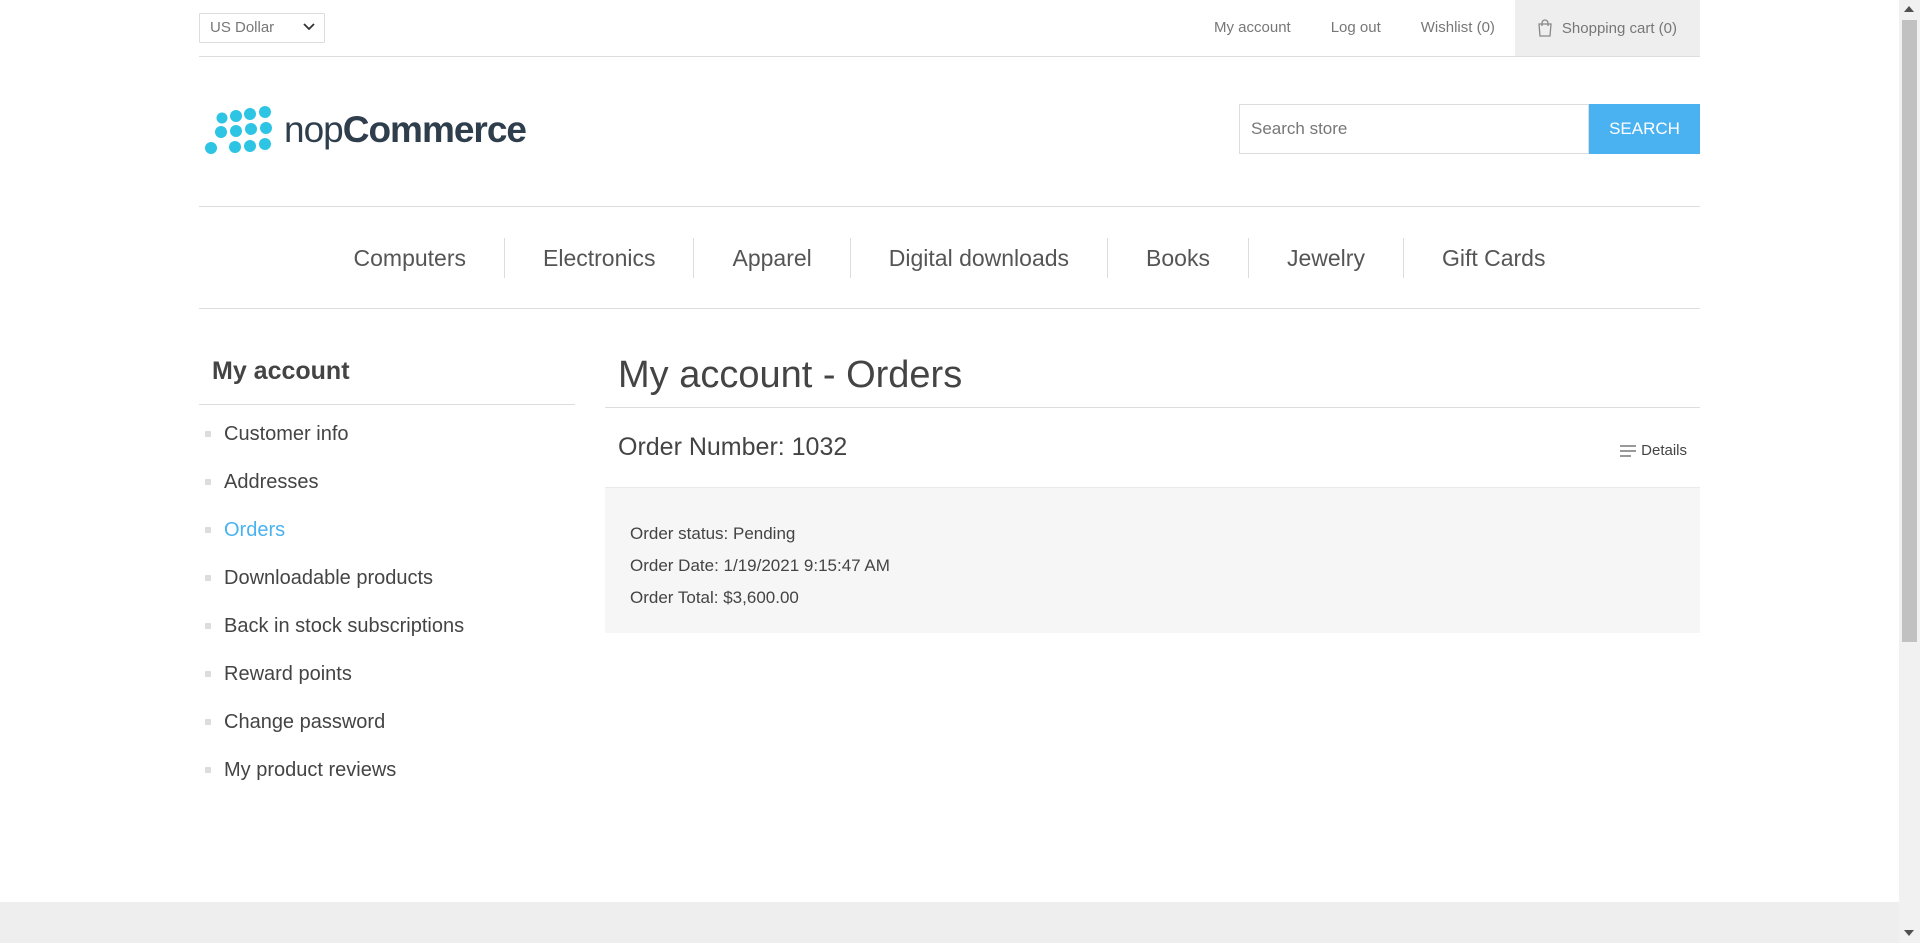 The width and height of the screenshot is (1920, 943). What do you see at coordinates (1644, 129) in the screenshot?
I see `search-button: Search` at bounding box center [1644, 129].